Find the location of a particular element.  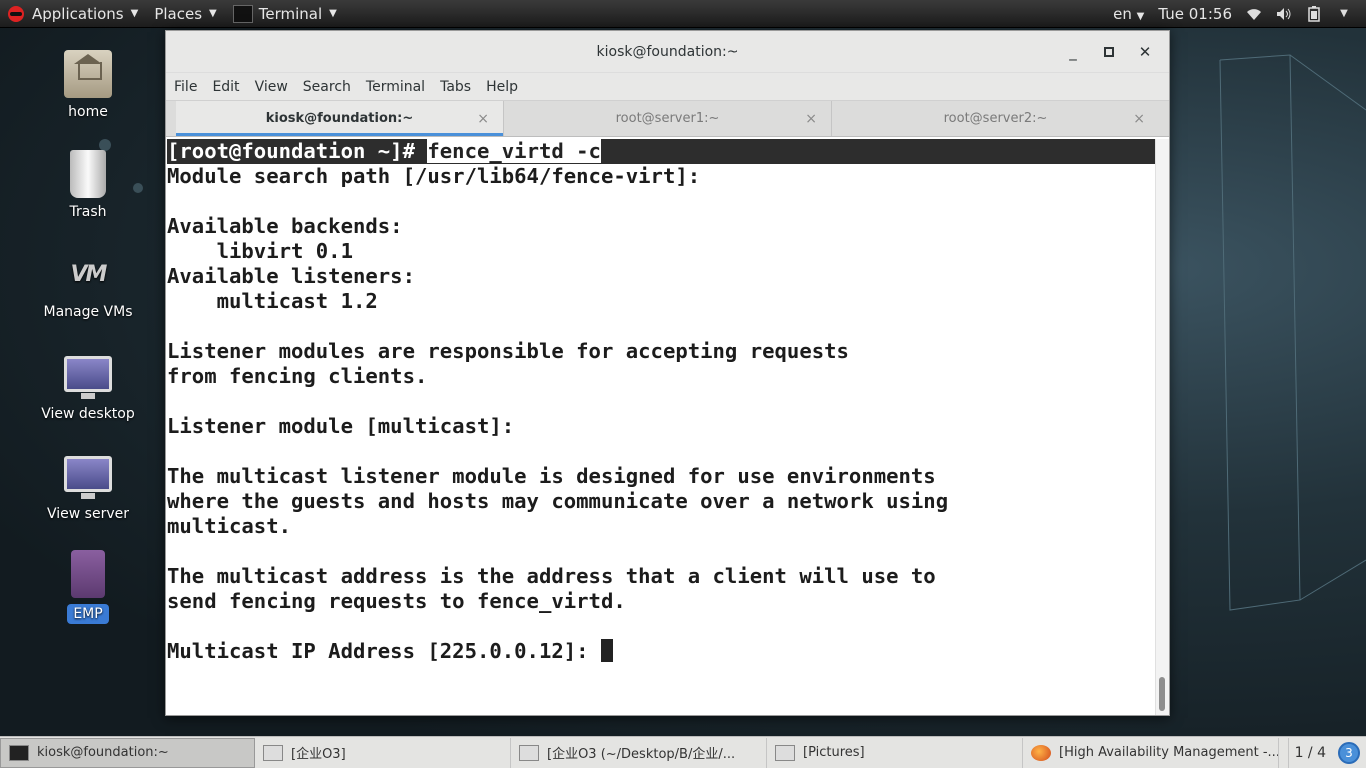

desktop-icon-emp: EMP is located at coordinates (88, 587).